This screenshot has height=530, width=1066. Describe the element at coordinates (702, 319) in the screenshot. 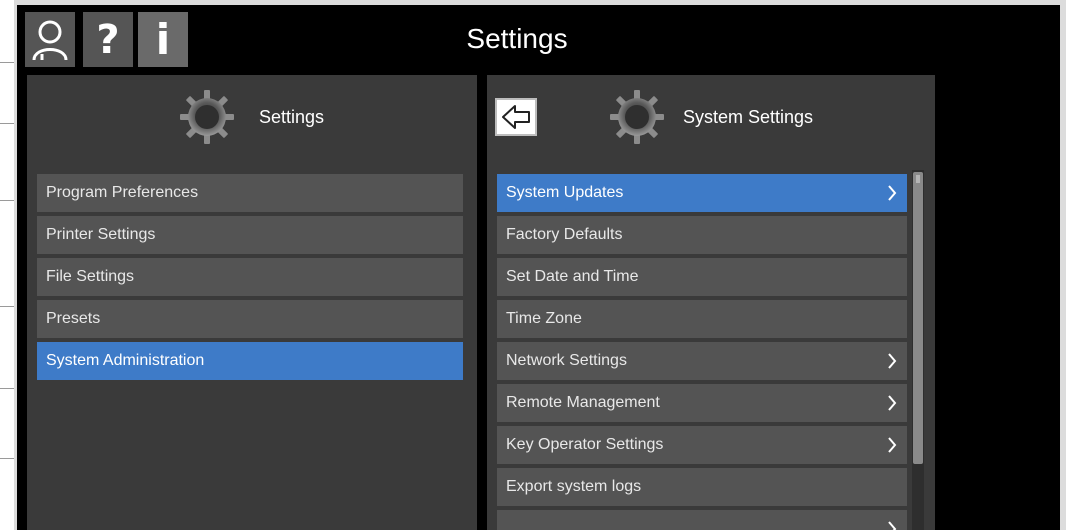

I see `list-item-time-zone: Time Zone` at that location.